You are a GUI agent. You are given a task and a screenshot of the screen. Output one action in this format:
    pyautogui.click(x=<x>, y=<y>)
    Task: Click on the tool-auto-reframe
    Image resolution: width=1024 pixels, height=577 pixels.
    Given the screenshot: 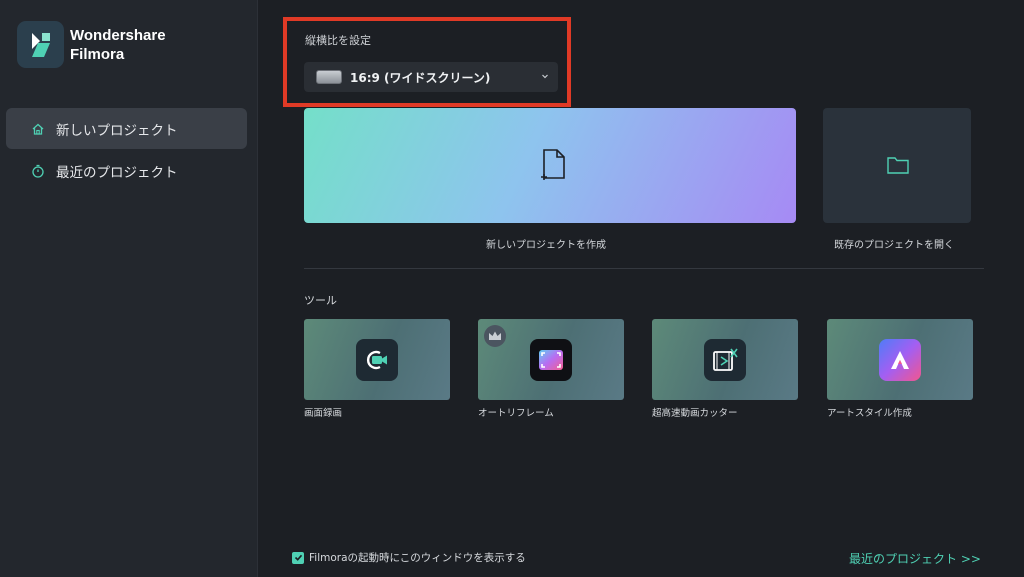 What is the action you would take?
    pyautogui.click(x=551, y=359)
    